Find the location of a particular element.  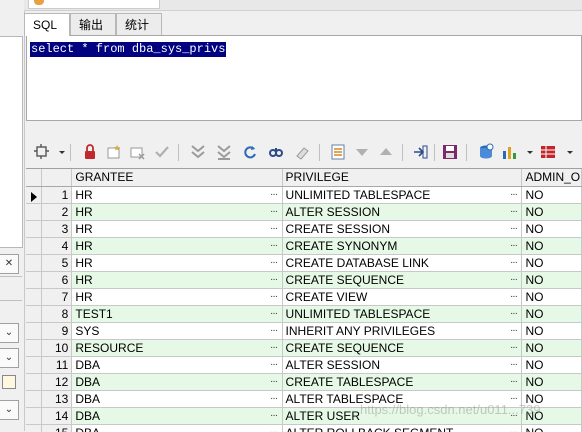

tab-sql: SQL is located at coordinates (47, 24).